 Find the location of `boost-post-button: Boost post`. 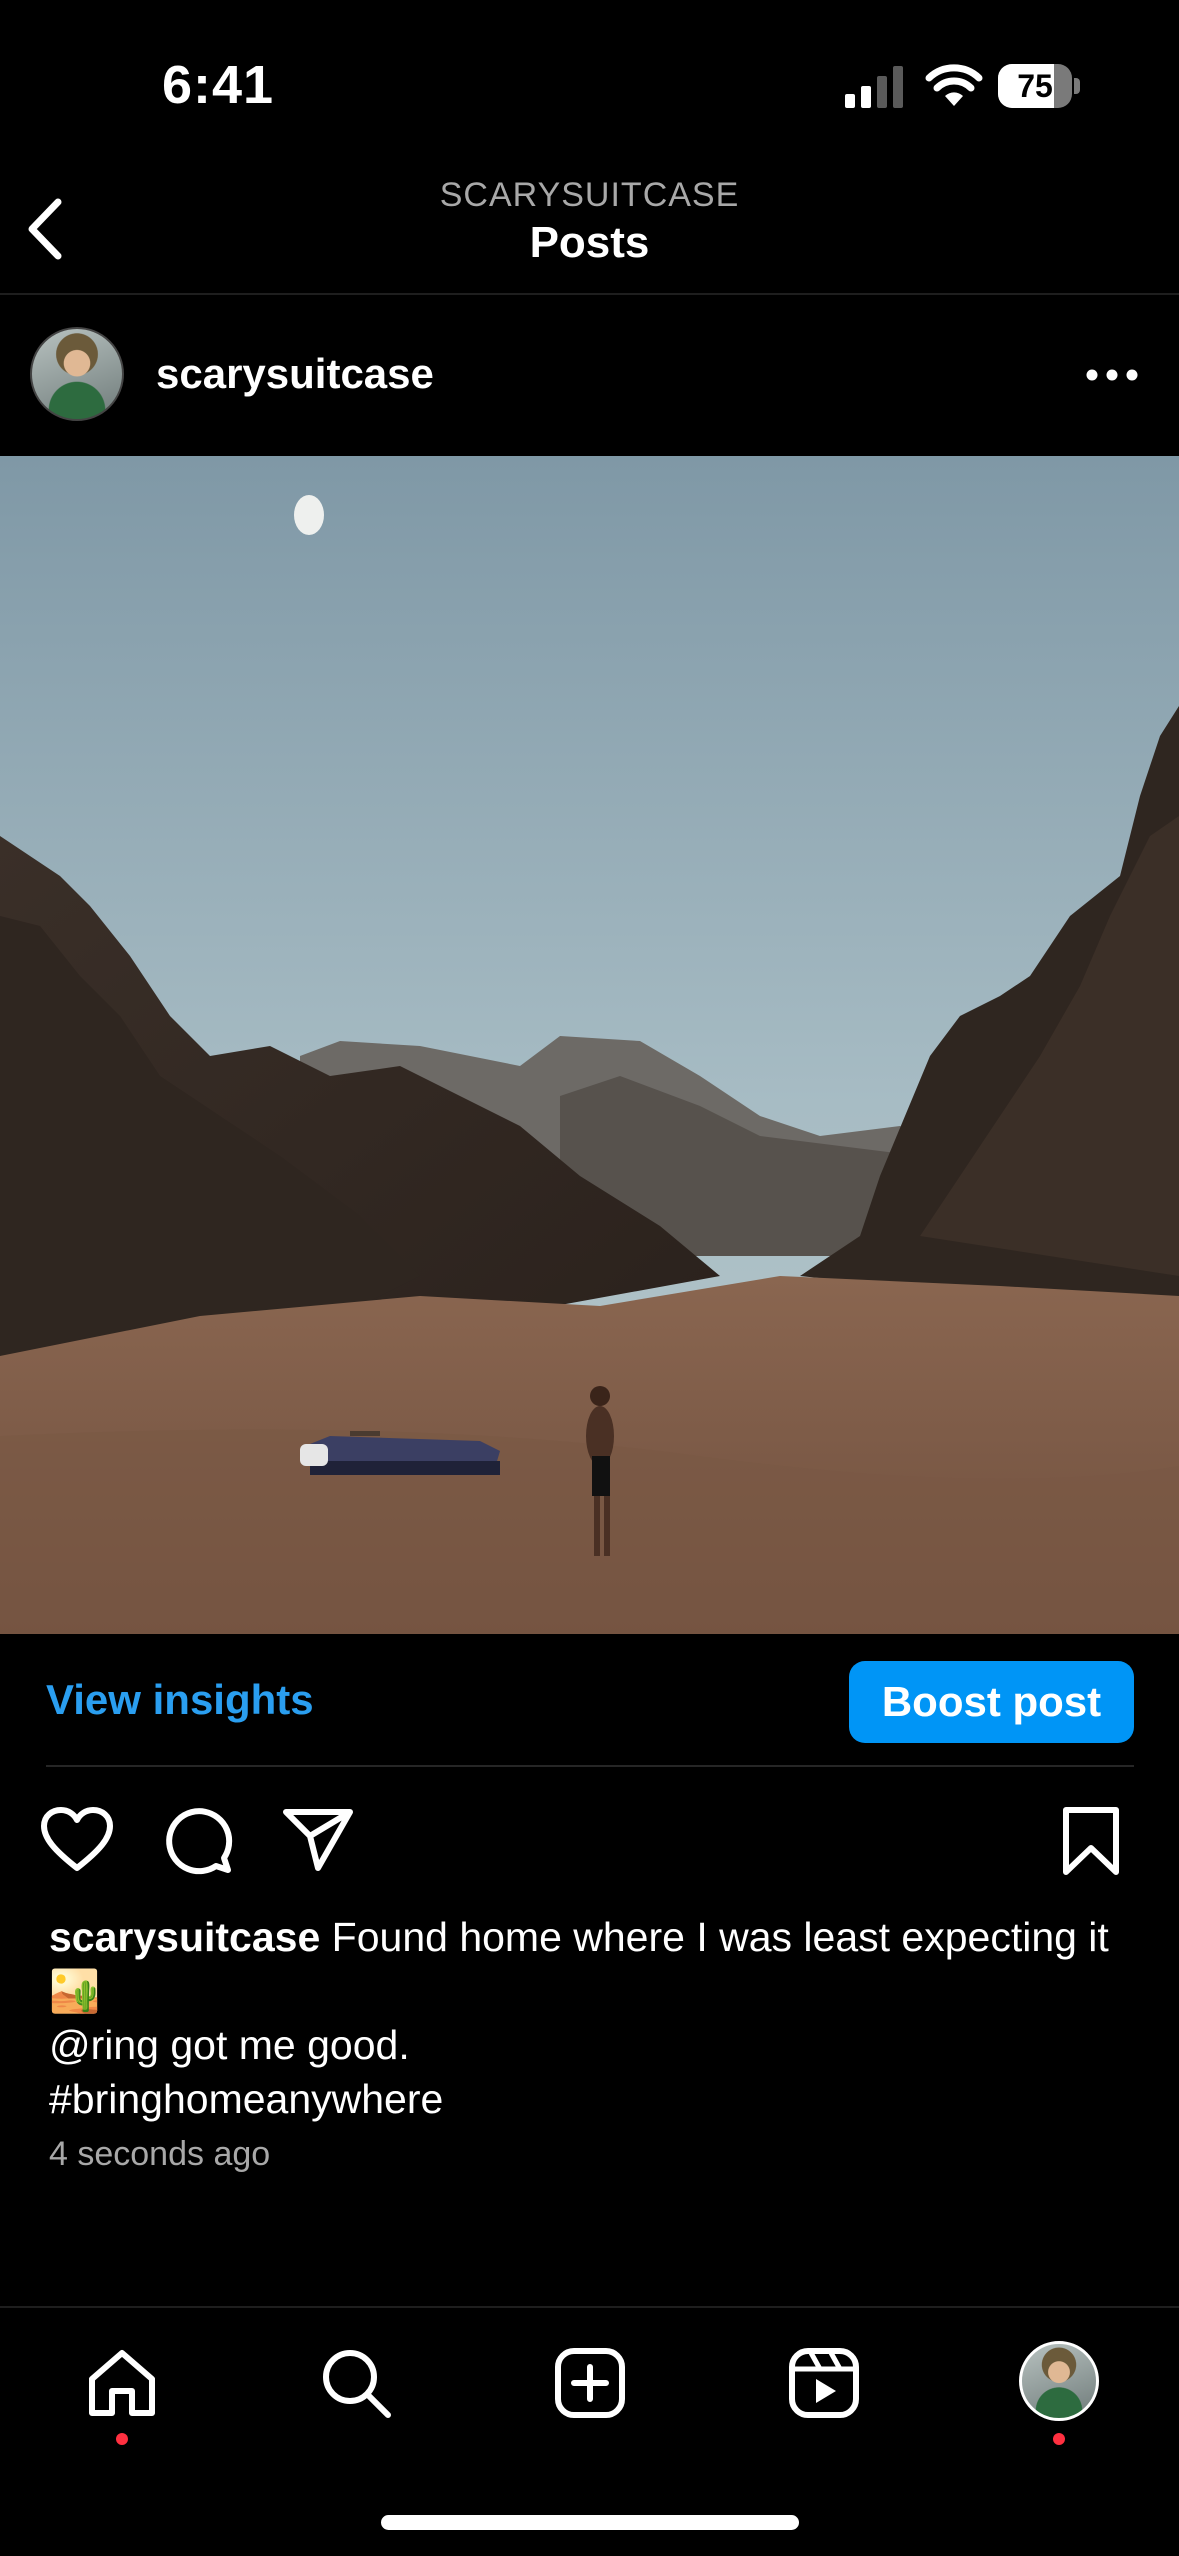

boost-post-button: Boost post is located at coordinates (991, 1702).